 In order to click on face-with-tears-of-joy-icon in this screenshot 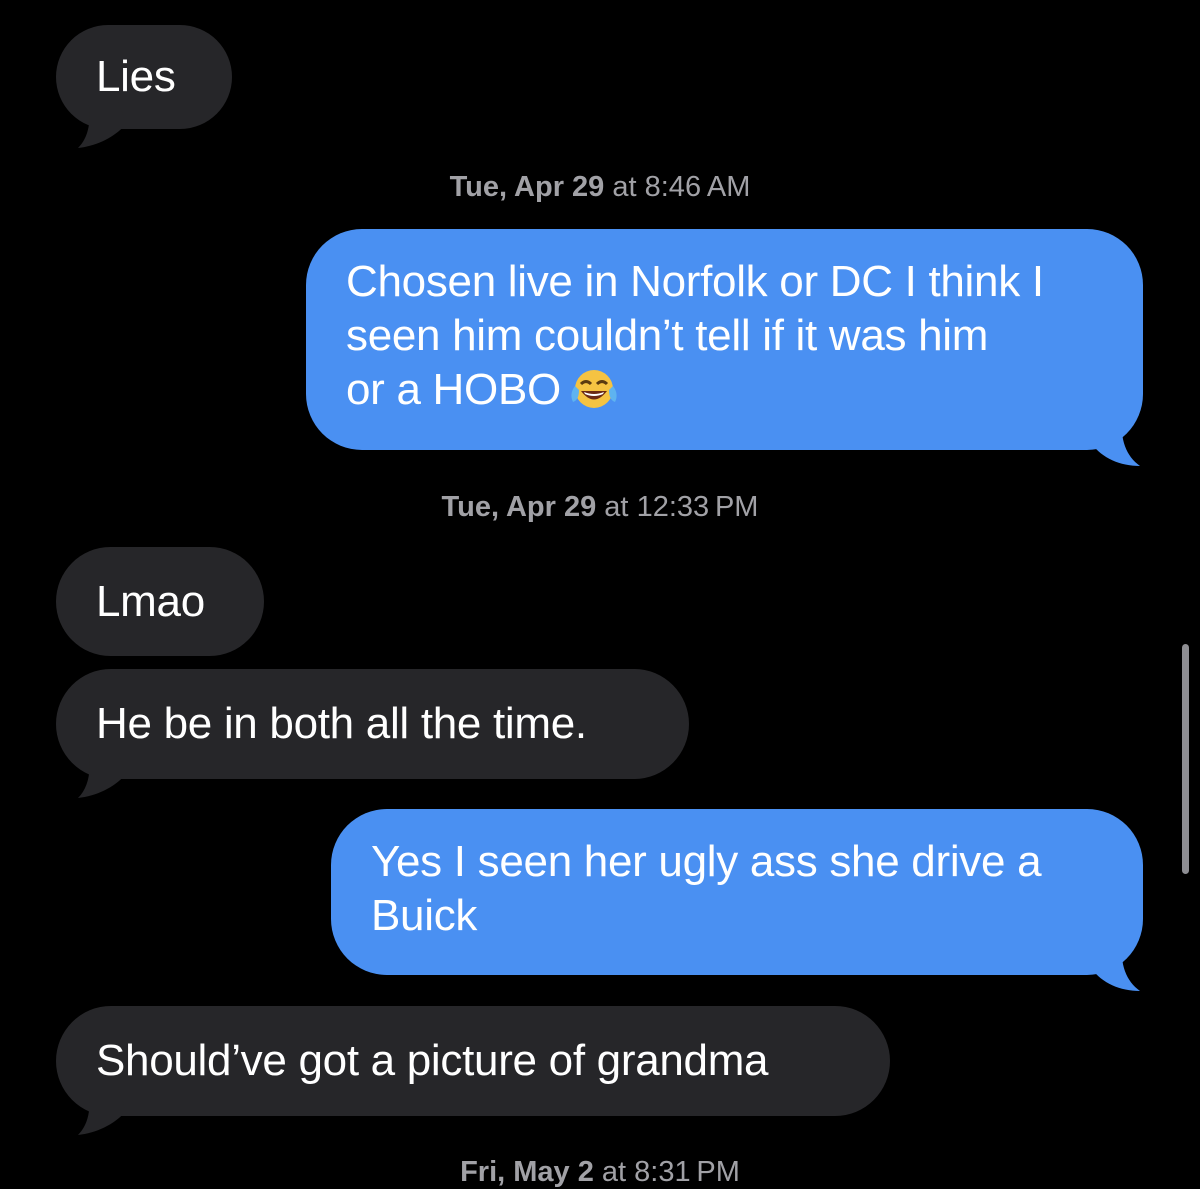, I will do `click(594, 395)`.